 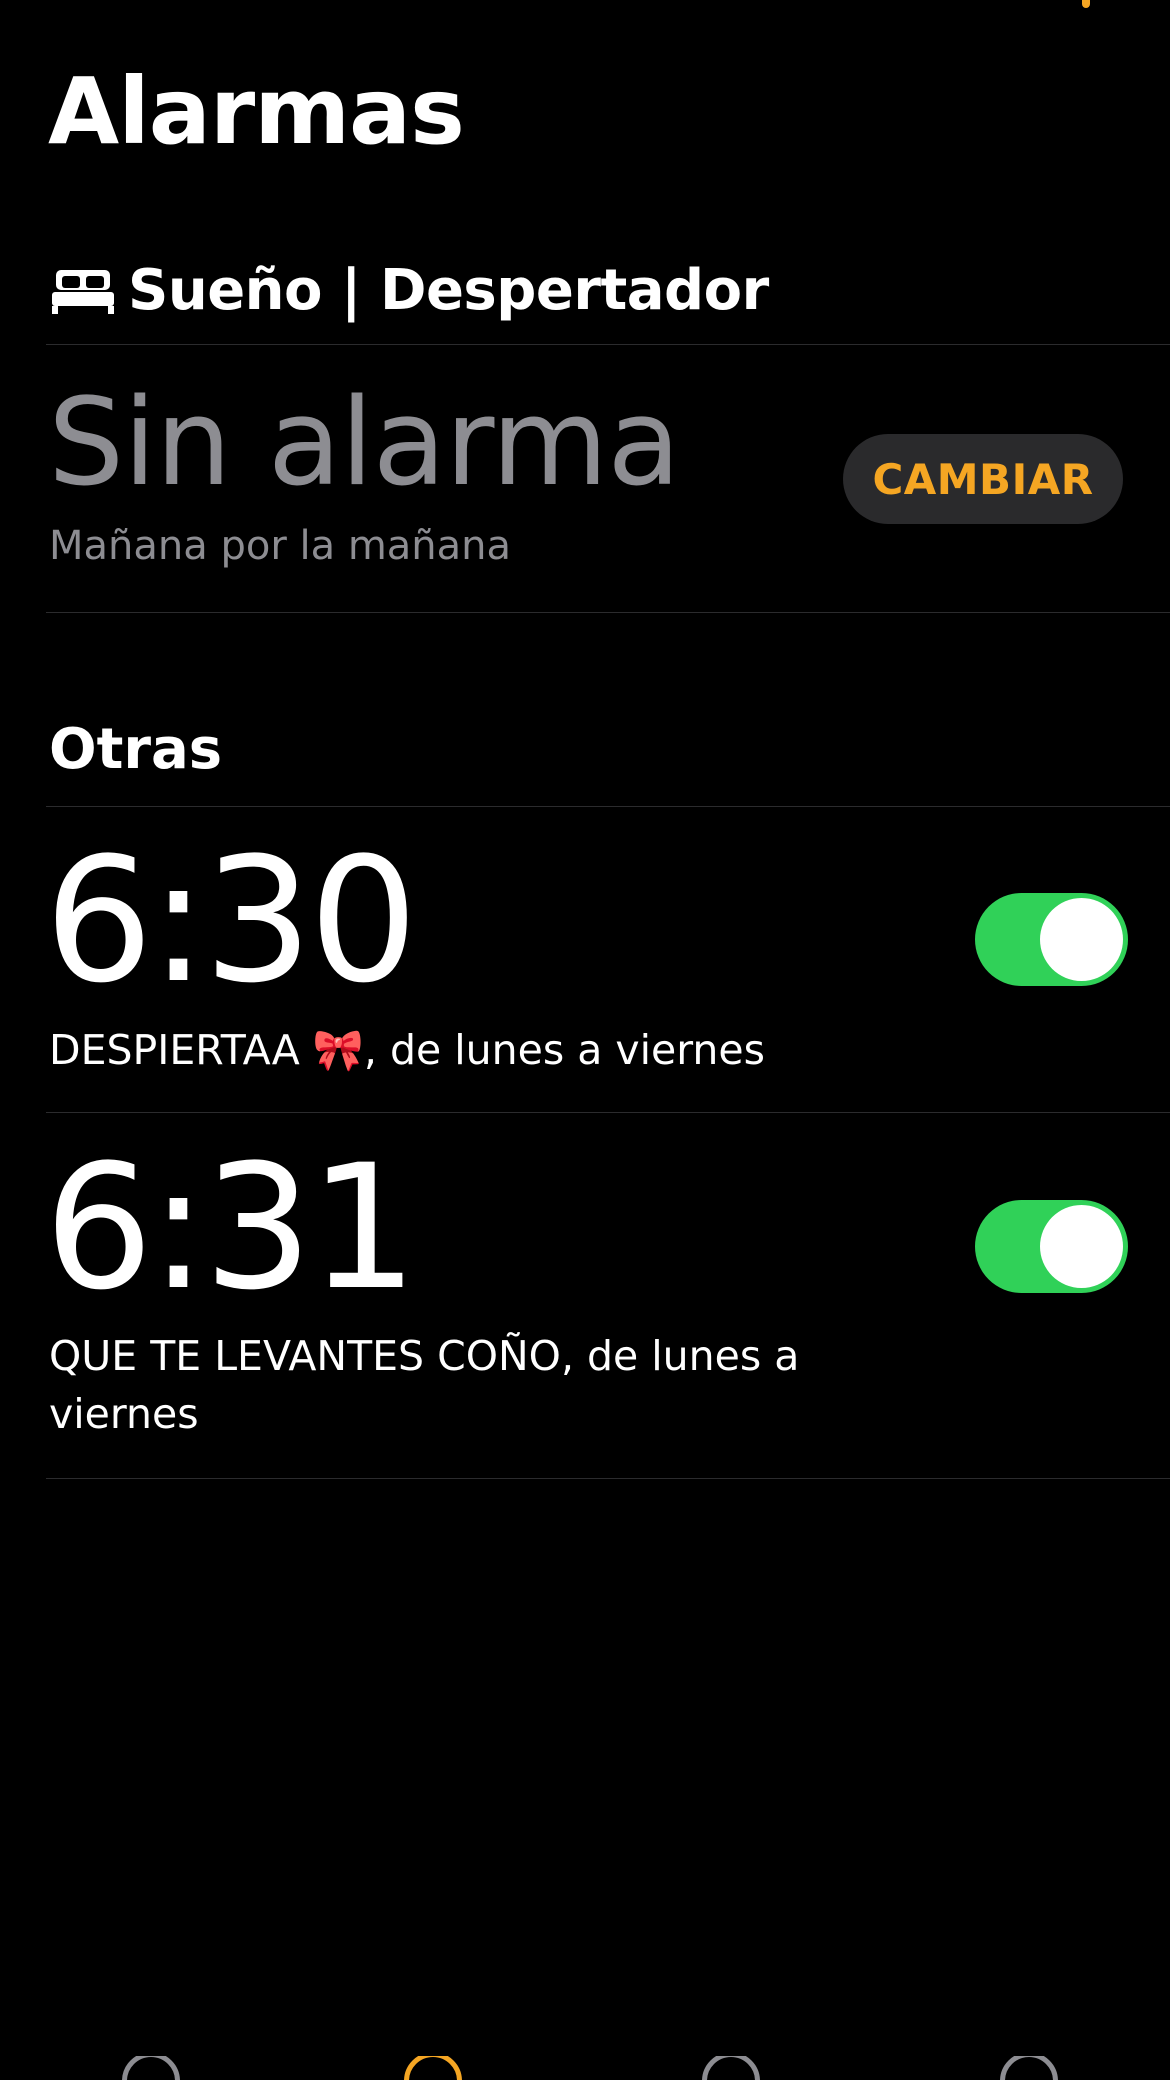 What do you see at coordinates (231, 1228) in the screenshot?
I see `alarm-time: 6:31` at bounding box center [231, 1228].